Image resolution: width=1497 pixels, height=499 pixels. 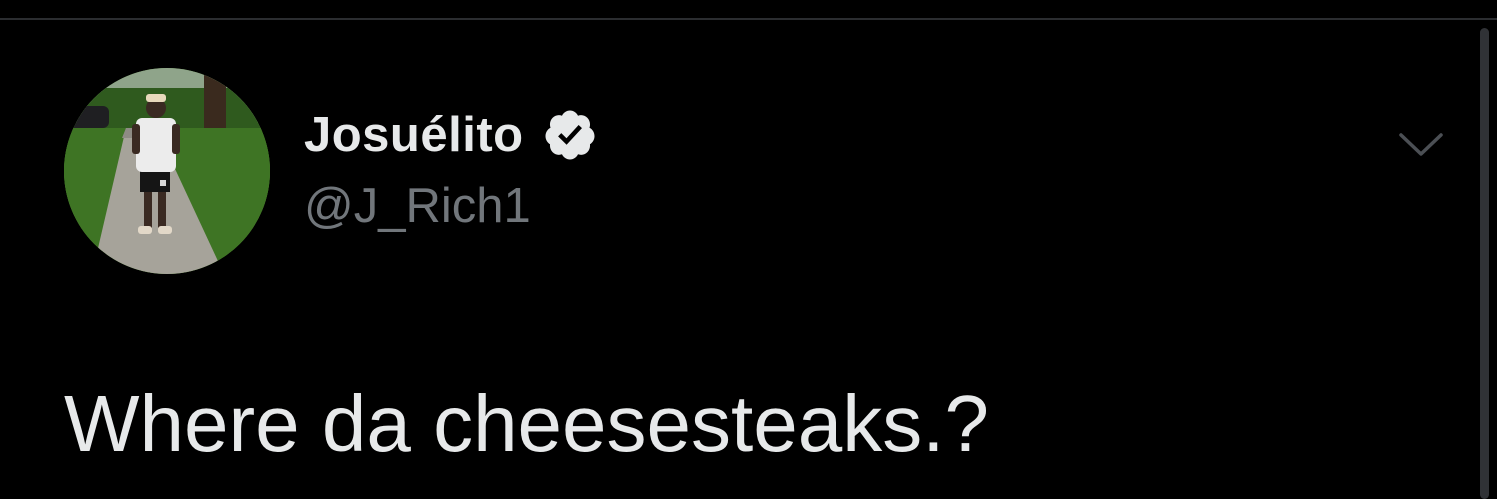 What do you see at coordinates (1484, 263) in the screenshot?
I see `scrollbar` at bounding box center [1484, 263].